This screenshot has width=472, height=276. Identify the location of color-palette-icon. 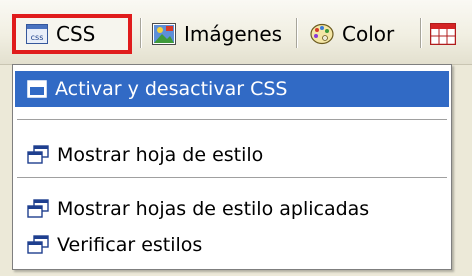
(322, 34).